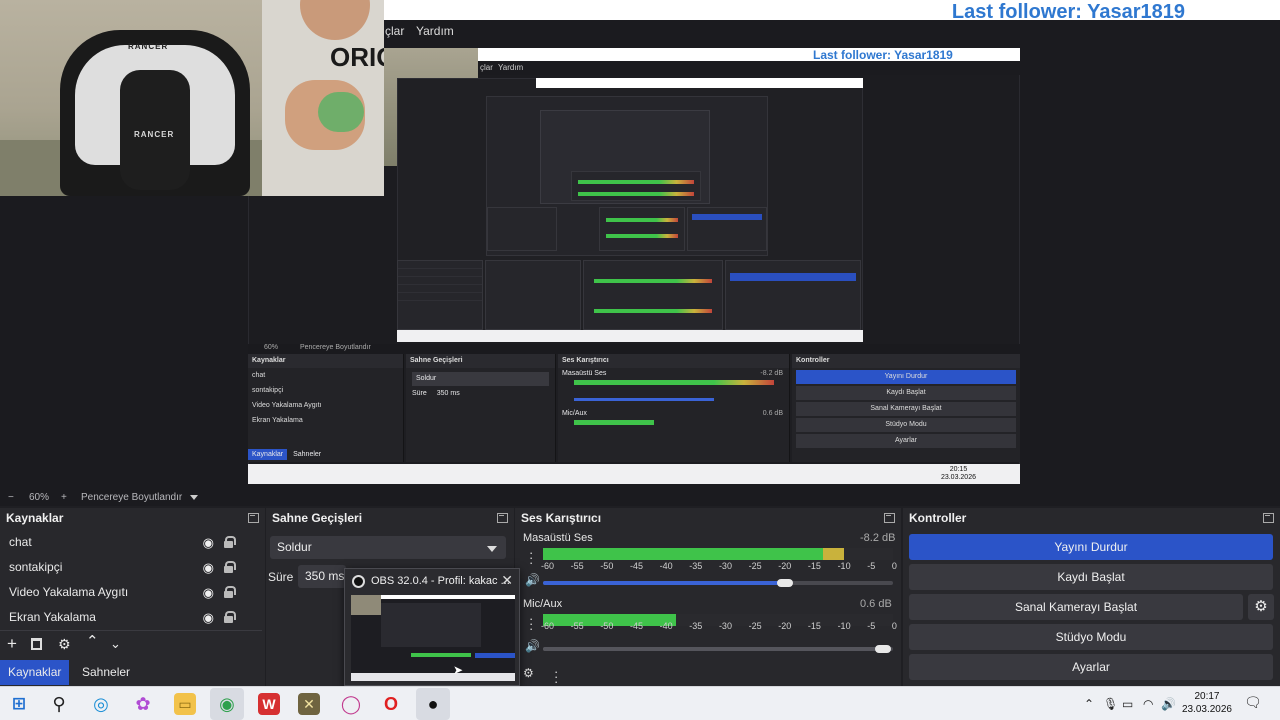 This screenshot has height=720, width=1280. Describe the element at coordinates (1089, 704) in the screenshot. I see `chevron-up-icon: ⌃` at that location.